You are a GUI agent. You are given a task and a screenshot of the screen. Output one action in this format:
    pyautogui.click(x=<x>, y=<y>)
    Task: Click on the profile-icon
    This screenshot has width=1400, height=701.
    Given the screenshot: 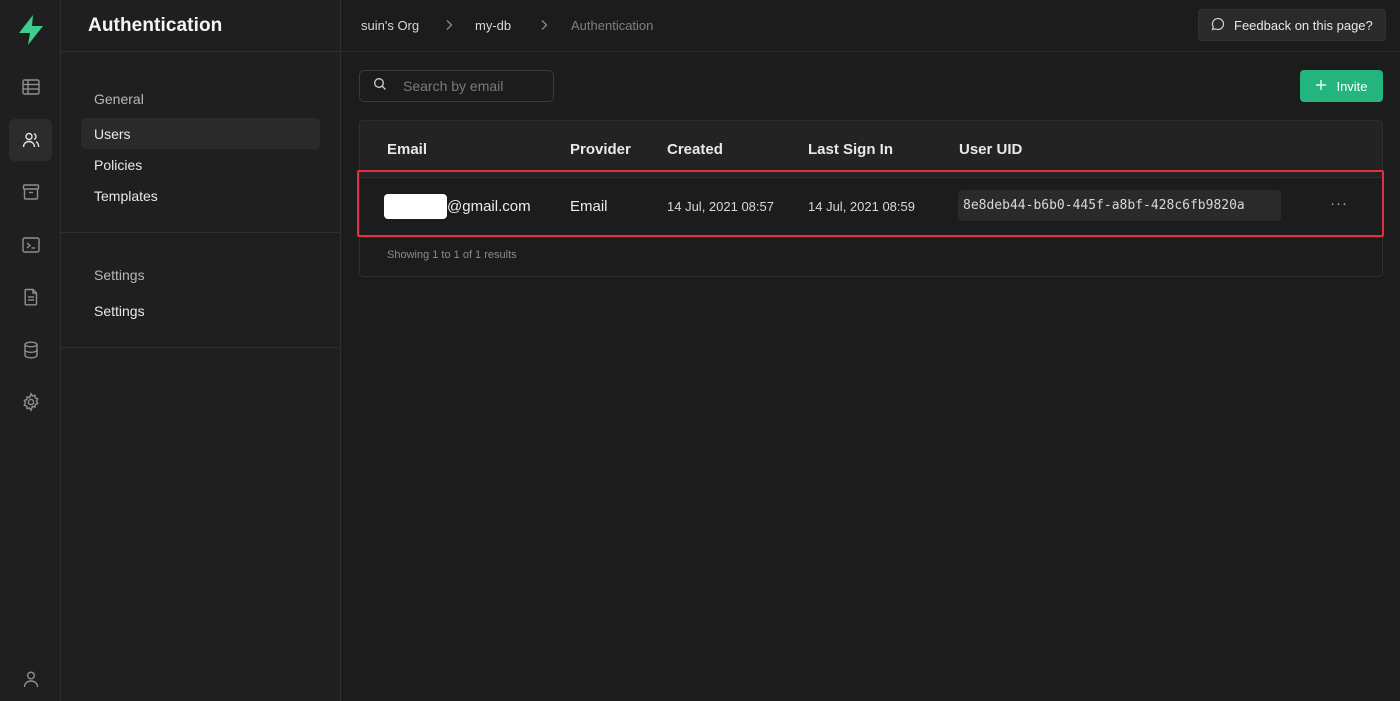 What is the action you would take?
    pyautogui.click(x=30, y=679)
    